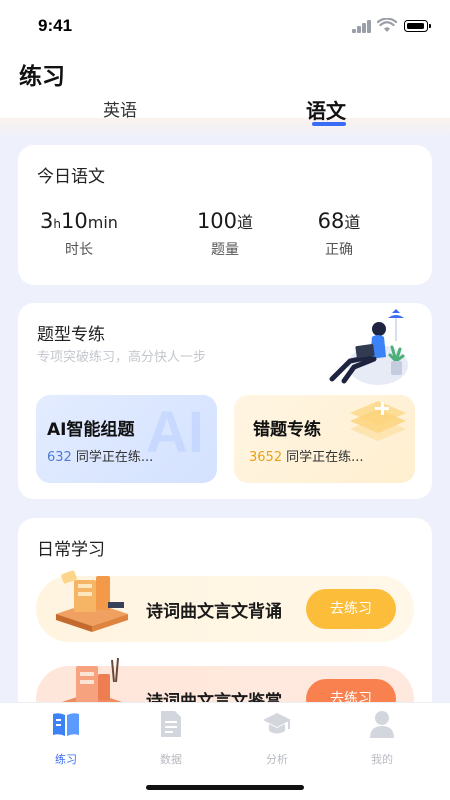  What do you see at coordinates (378, 421) in the screenshot?
I see `stacked-layers-icon` at bounding box center [378, 421].